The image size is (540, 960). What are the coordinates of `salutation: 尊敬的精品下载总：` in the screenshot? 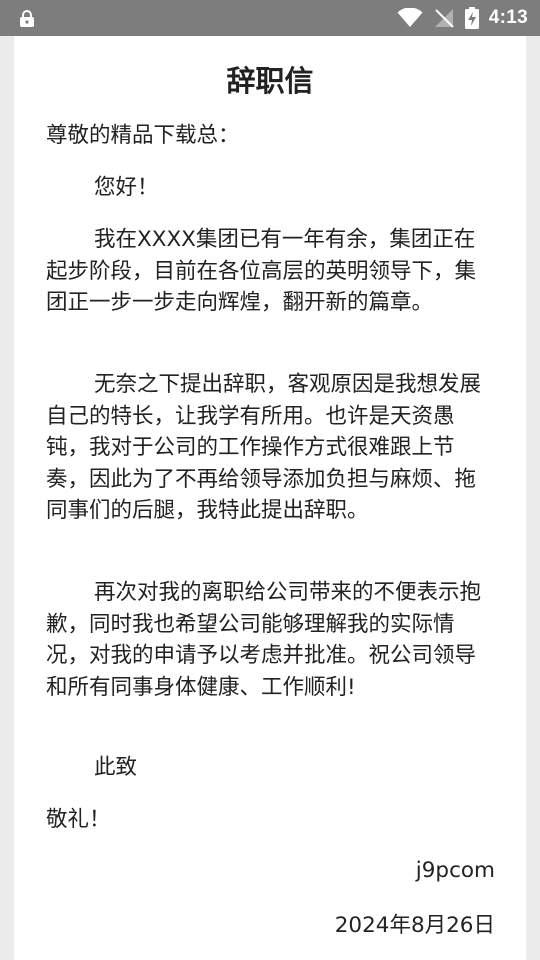 It's located at (143, 135).